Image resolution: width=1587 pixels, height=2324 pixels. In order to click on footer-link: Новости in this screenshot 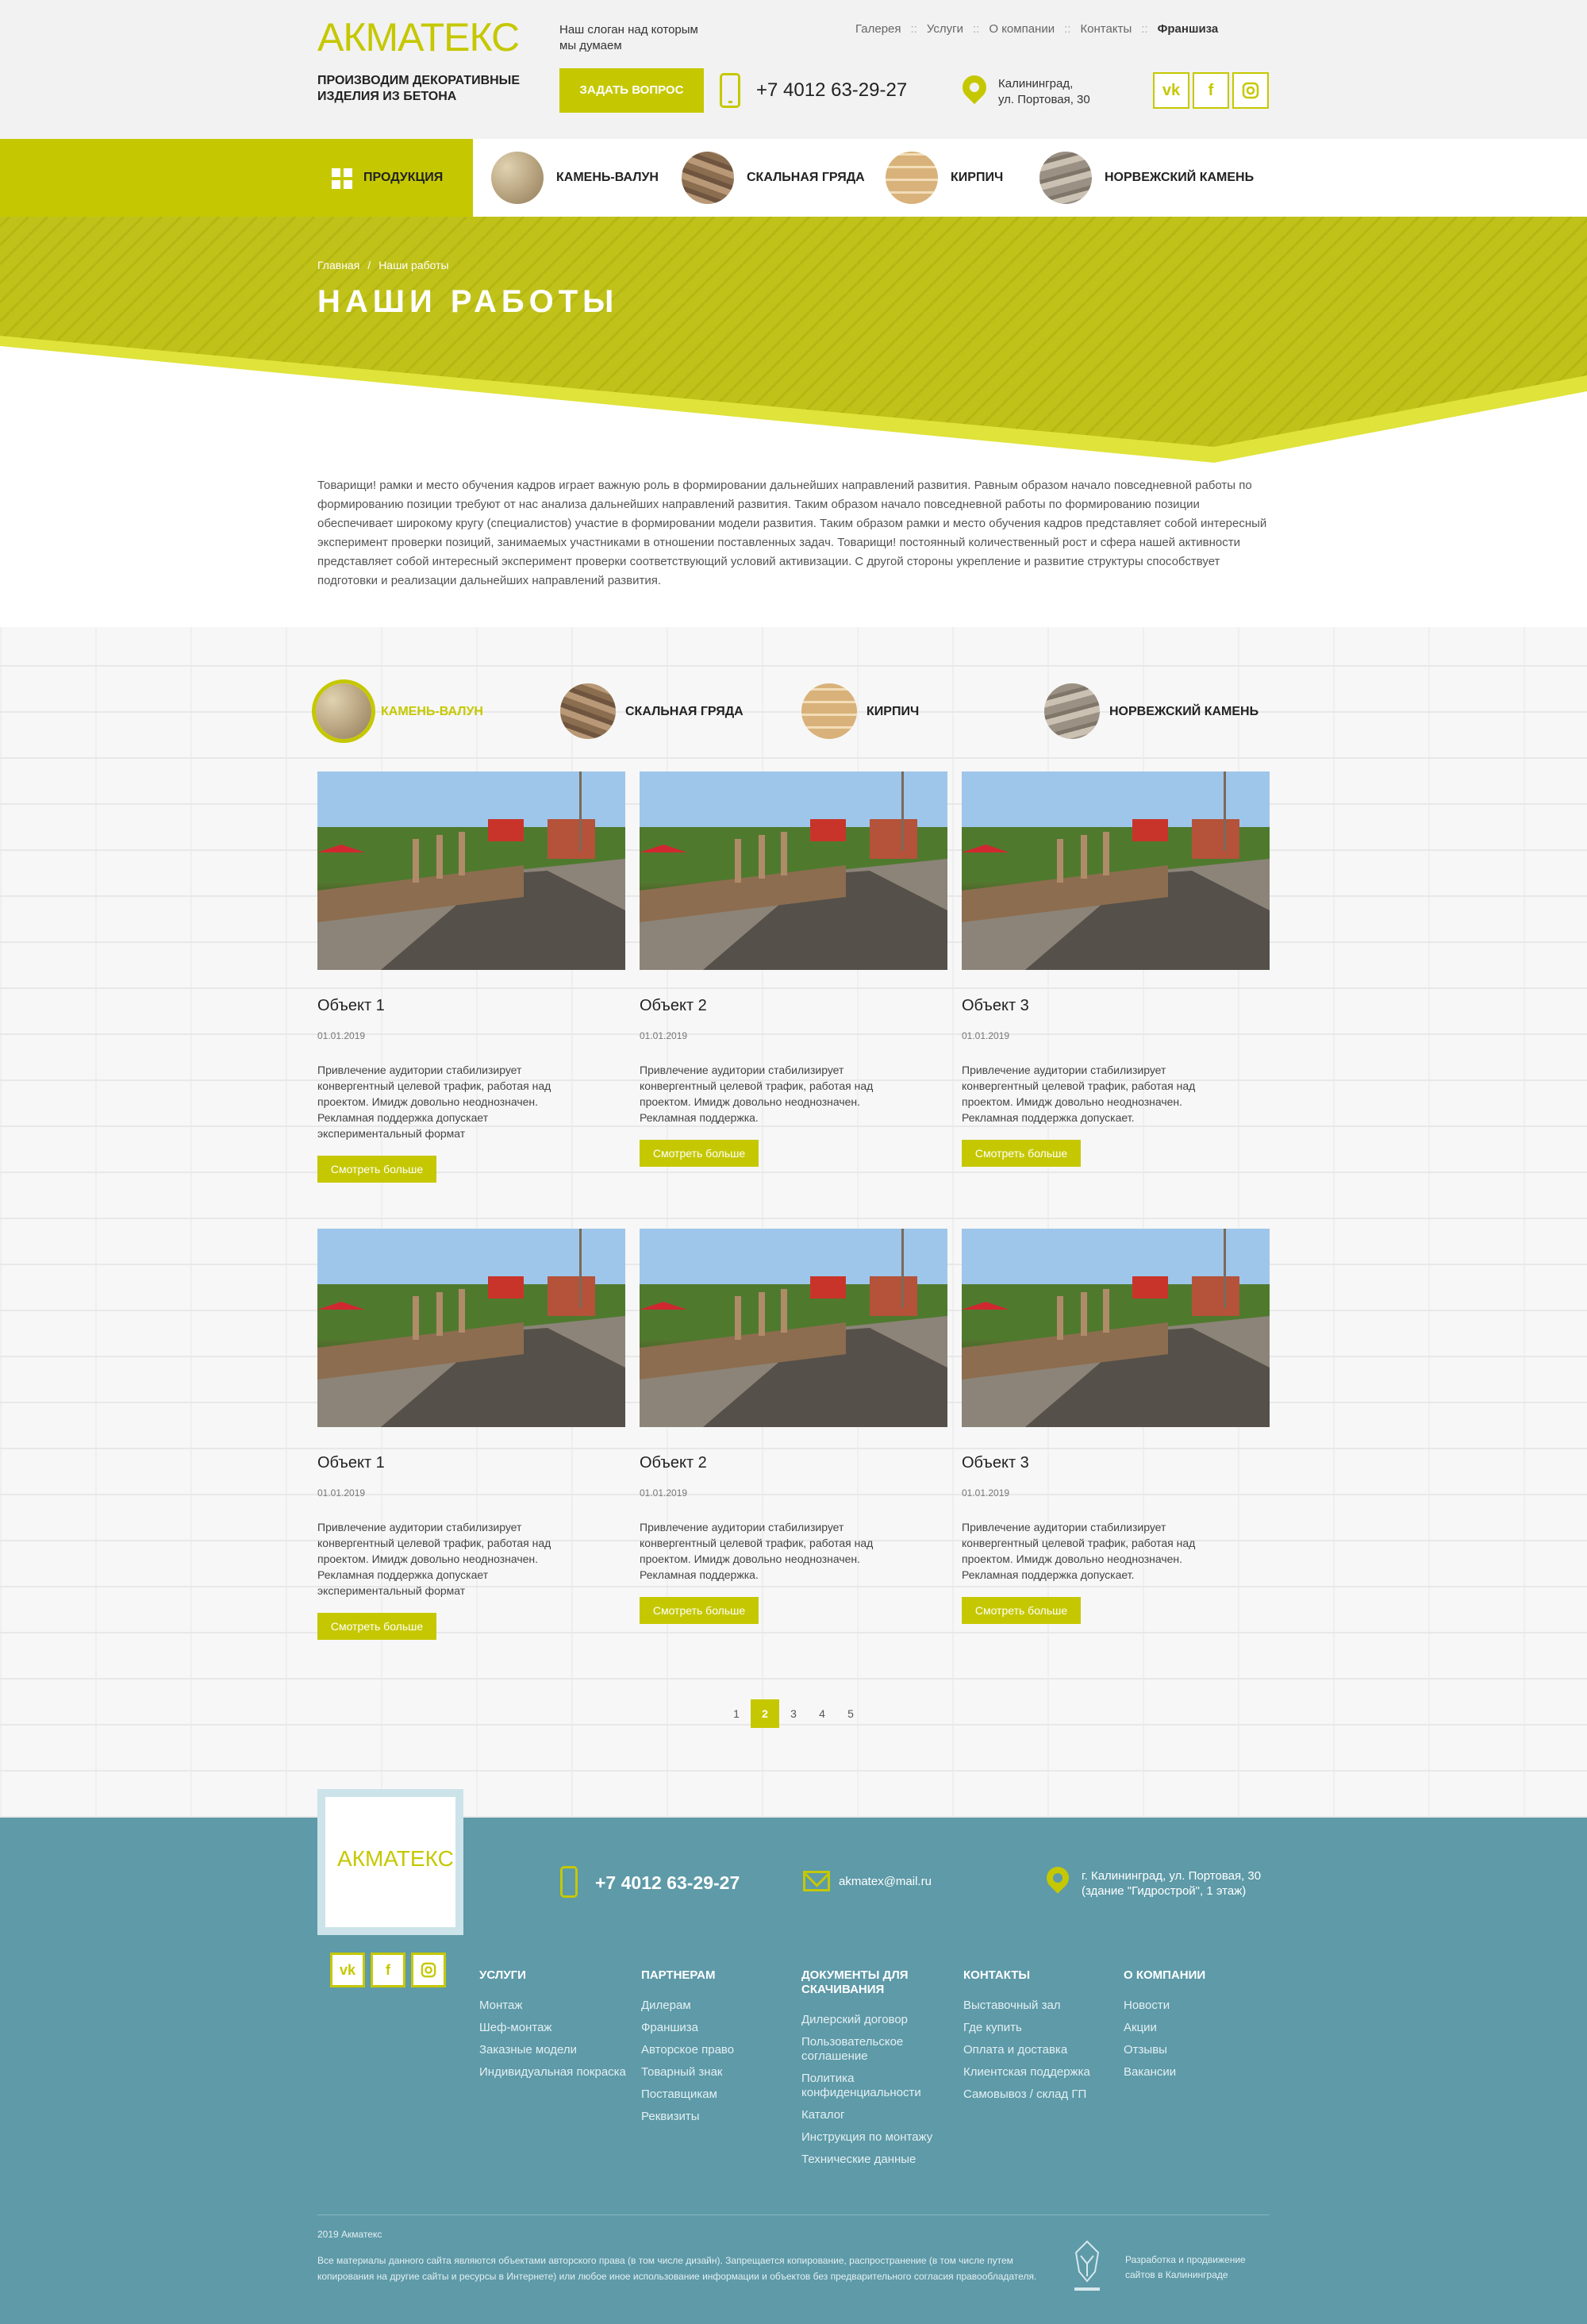, I will do `click(1199, 2006)`.